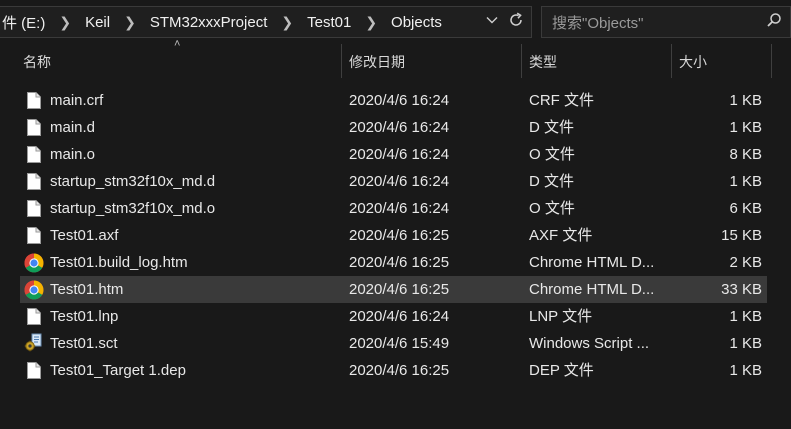  I want to click on file-type: DEP 文件, so click(561, 370).